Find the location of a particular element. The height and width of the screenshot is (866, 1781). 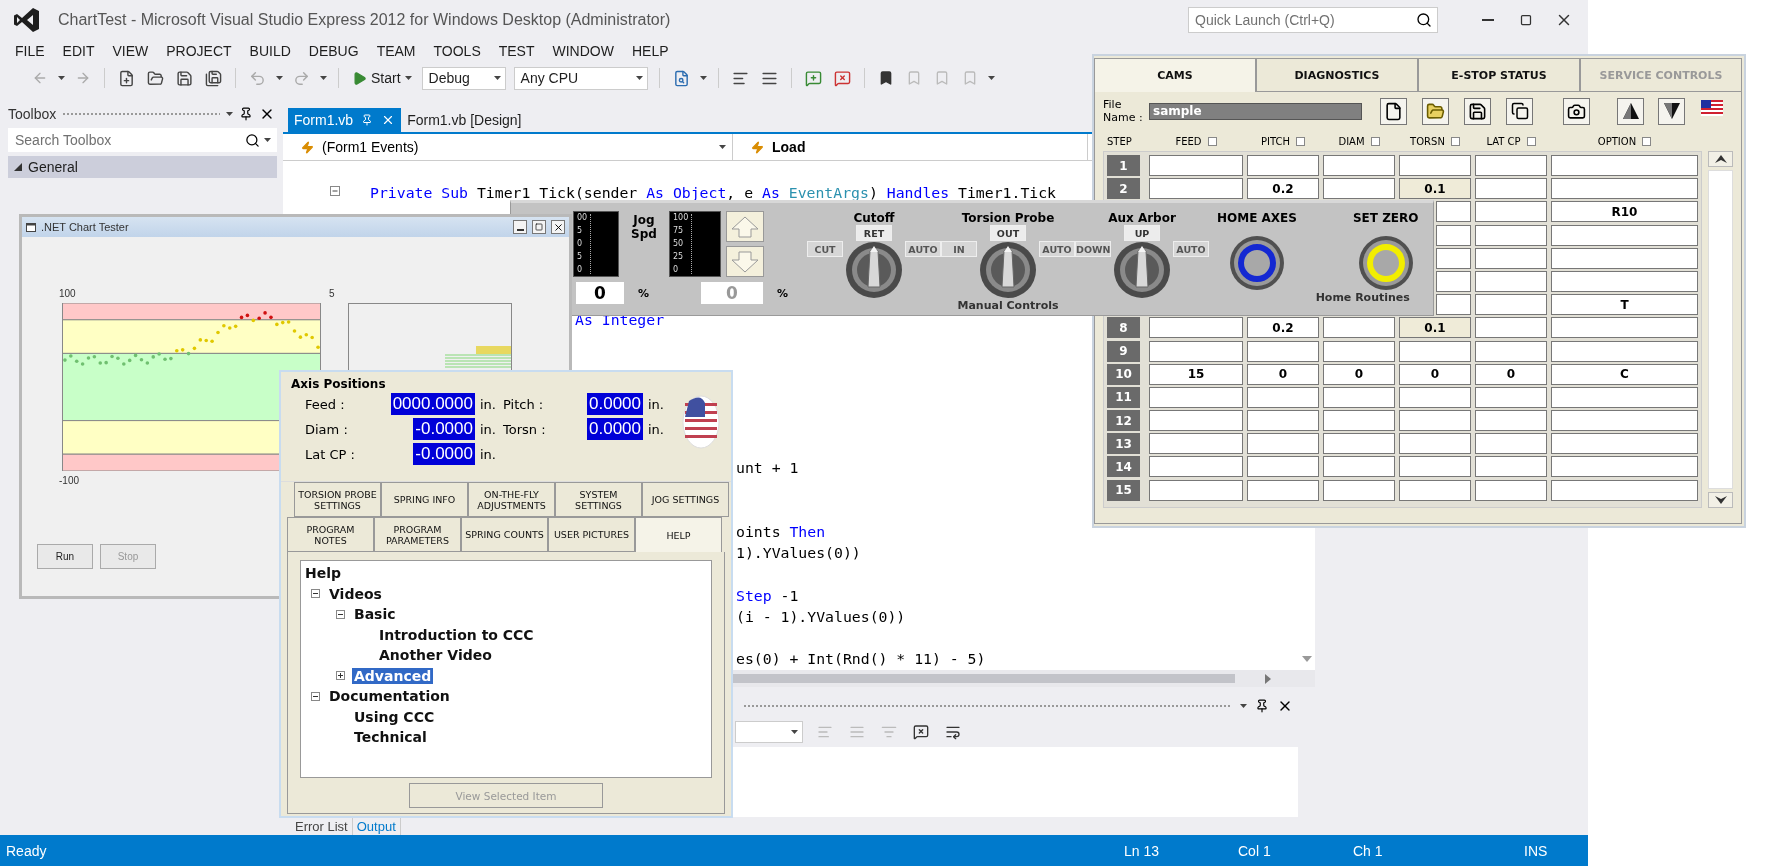

tab: USER PICTURES is located at coordinates (591, 534).